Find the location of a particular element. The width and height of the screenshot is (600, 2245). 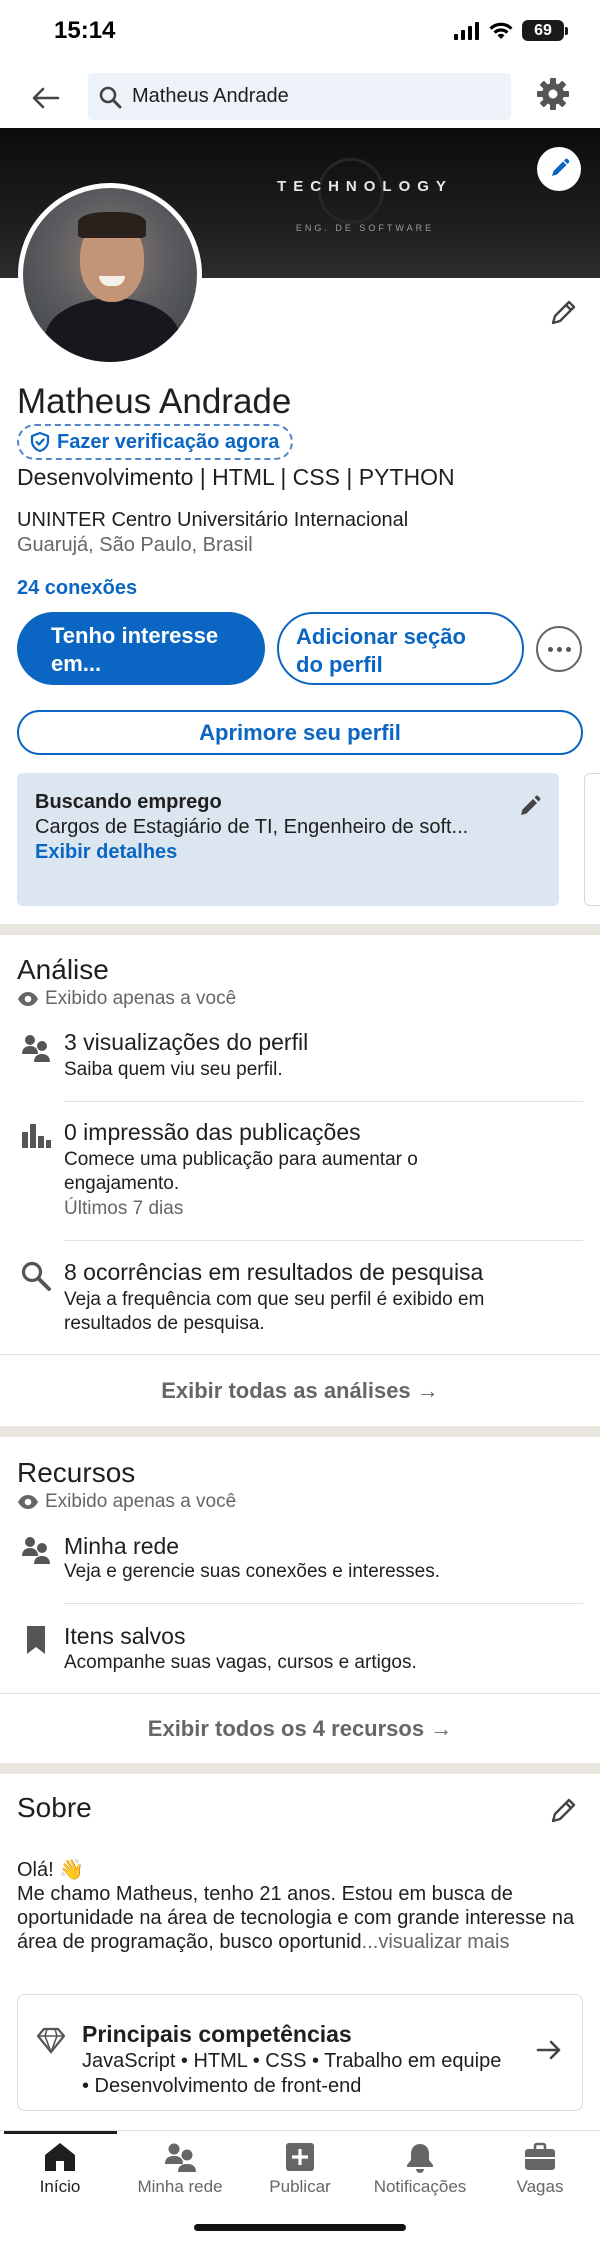

post-impressions-title: 0 impressão das publicações is located at coordinates (212, 1132).